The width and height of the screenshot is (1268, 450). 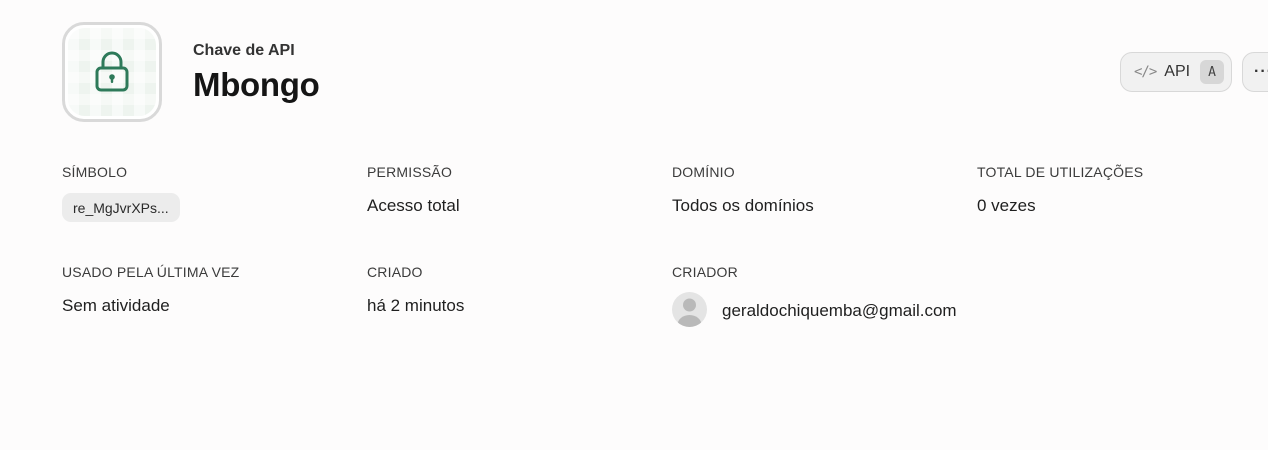 I want to click on ellipsis-icon: ···, so click(x=1261, y=71).